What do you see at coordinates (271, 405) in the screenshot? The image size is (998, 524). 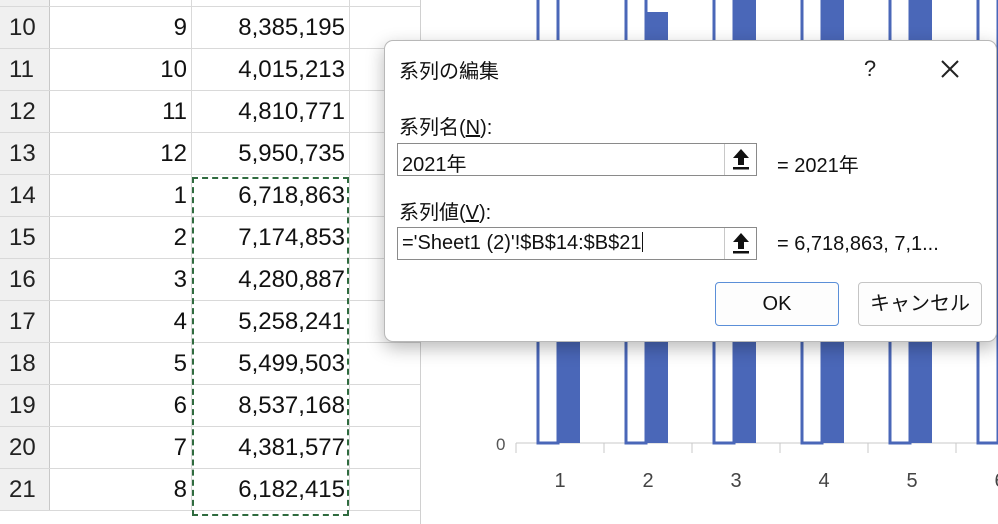 I see `cell-b: 8,537,168` at bounding box center [271, 405].